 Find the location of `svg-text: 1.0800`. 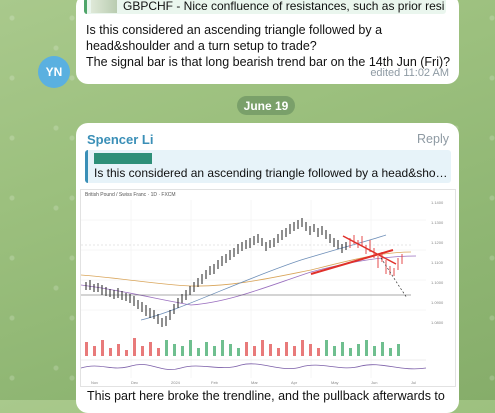

svg-text: 1.0800 is located at coordinates (437, 322).